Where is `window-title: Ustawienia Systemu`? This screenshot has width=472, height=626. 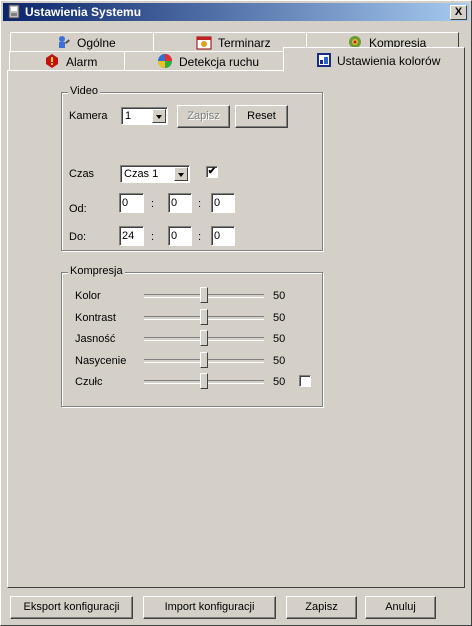
window-title: Ustawienia Systemu is located at coordinates (83, 12).